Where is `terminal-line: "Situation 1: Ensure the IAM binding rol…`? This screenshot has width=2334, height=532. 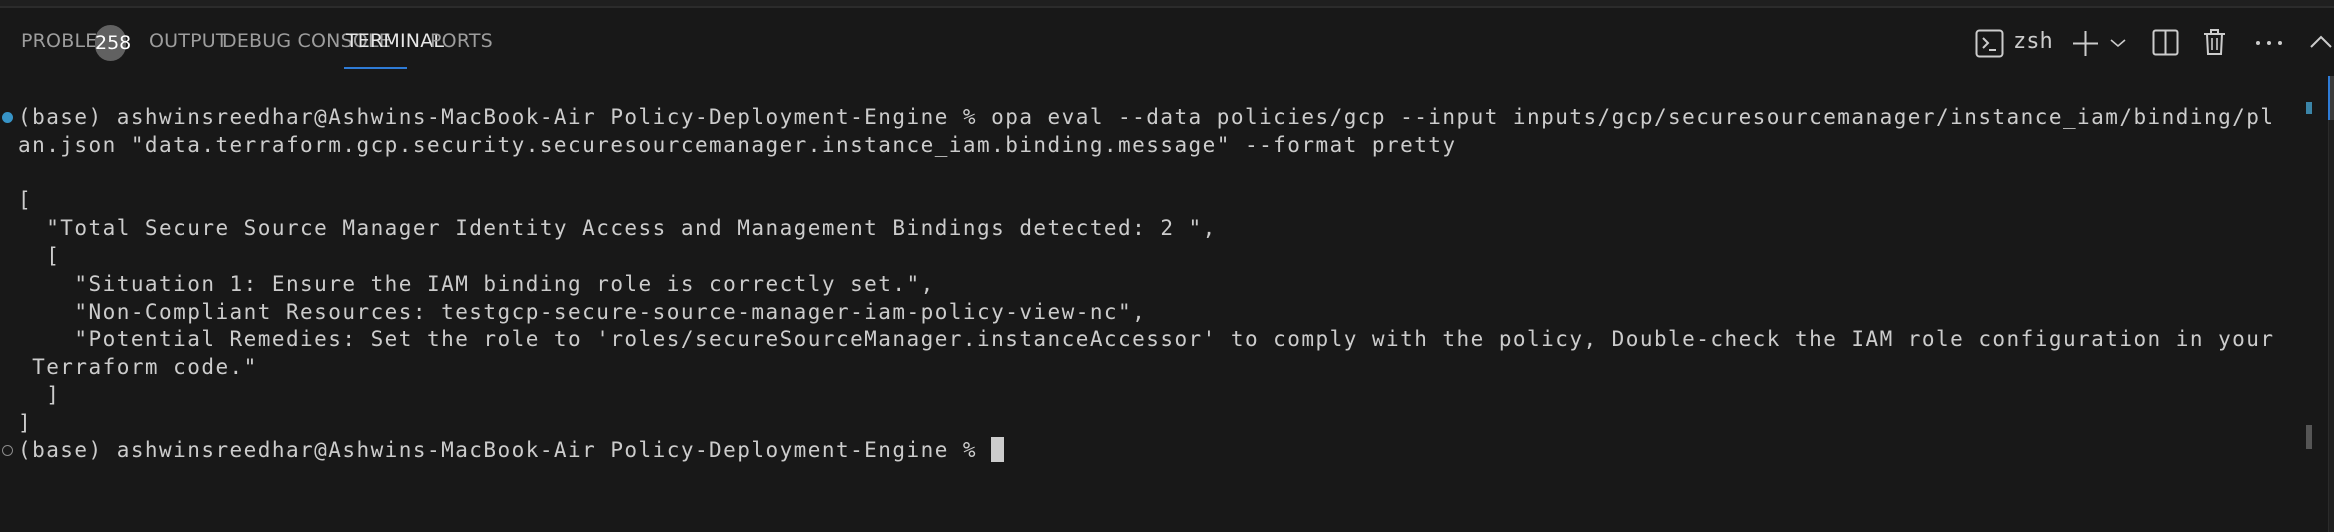 terminal-line: "Situation 1: Ensure the IAM binding rol… is located at coordinates (476, 284).